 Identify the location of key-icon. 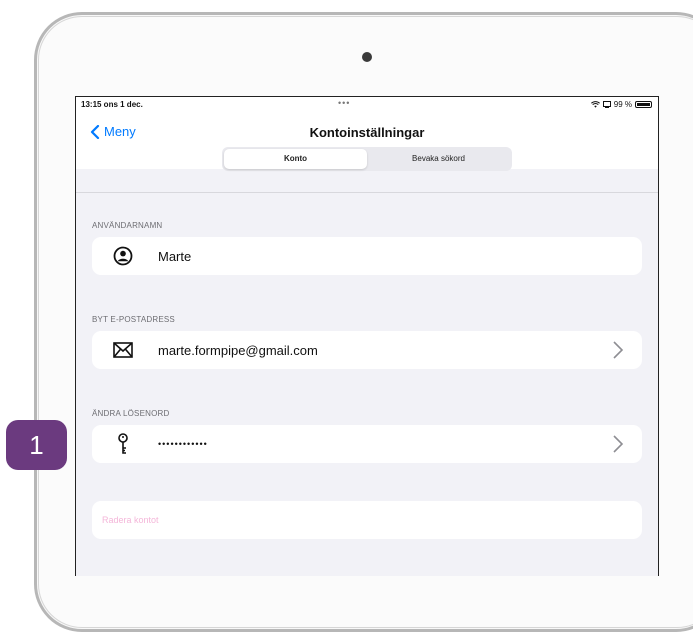
(123, 444).